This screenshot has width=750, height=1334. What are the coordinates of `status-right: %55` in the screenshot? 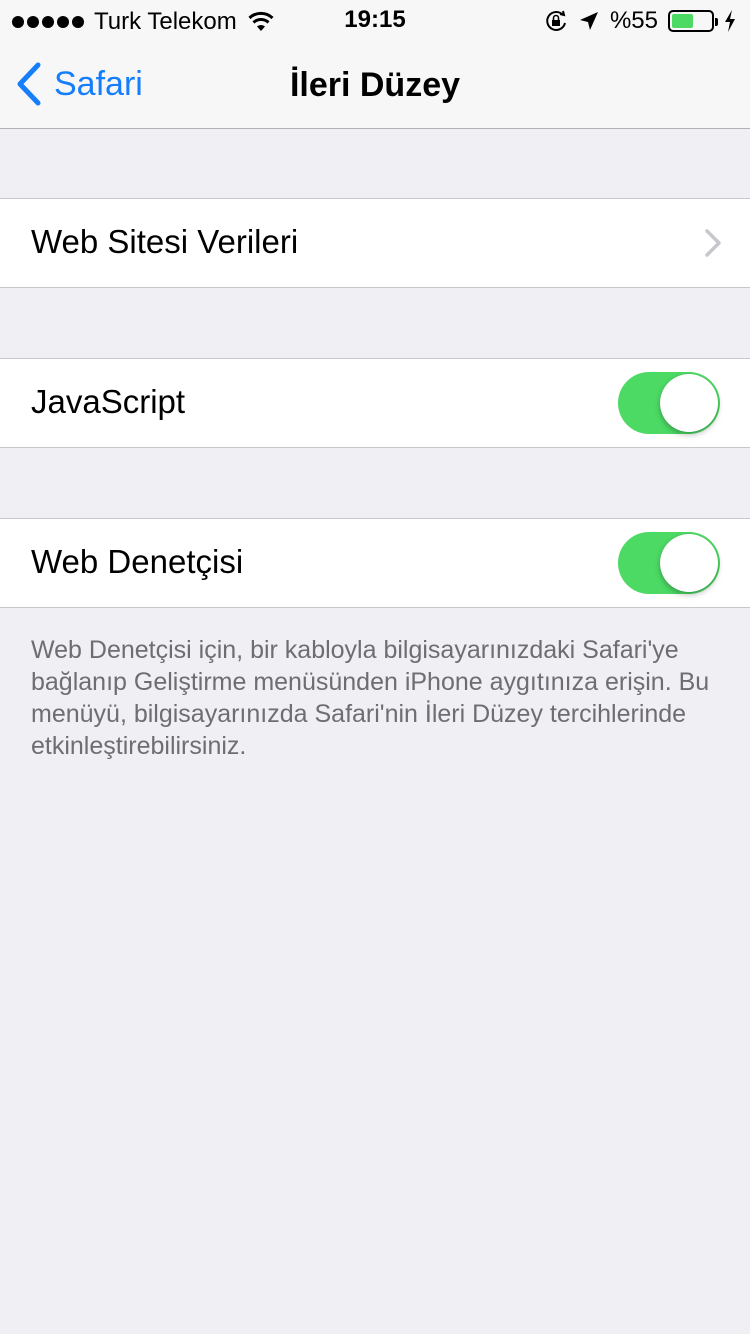 It's located at (640, 21).